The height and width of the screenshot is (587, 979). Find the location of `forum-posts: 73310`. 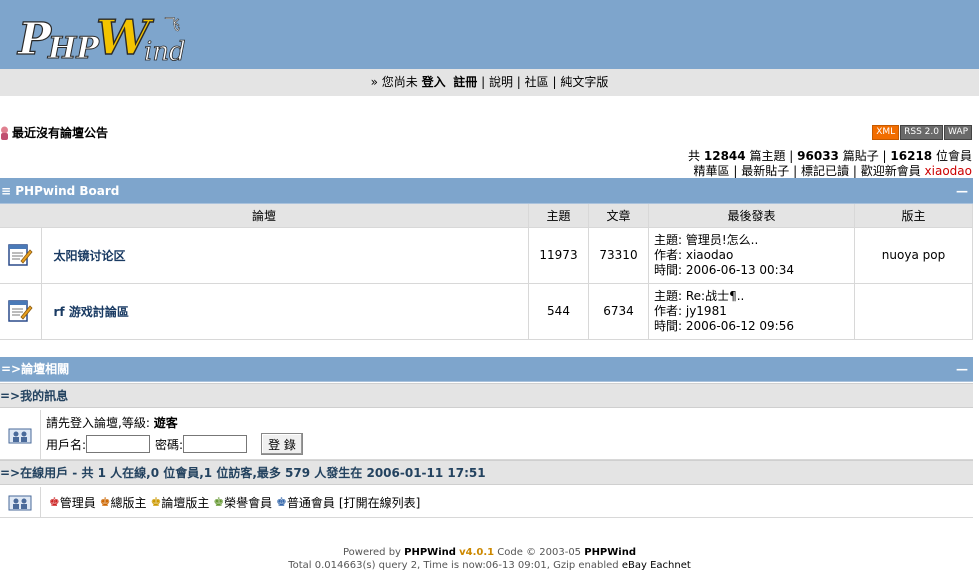

forum-posts: 73310 is located at coordinates (618, 254).